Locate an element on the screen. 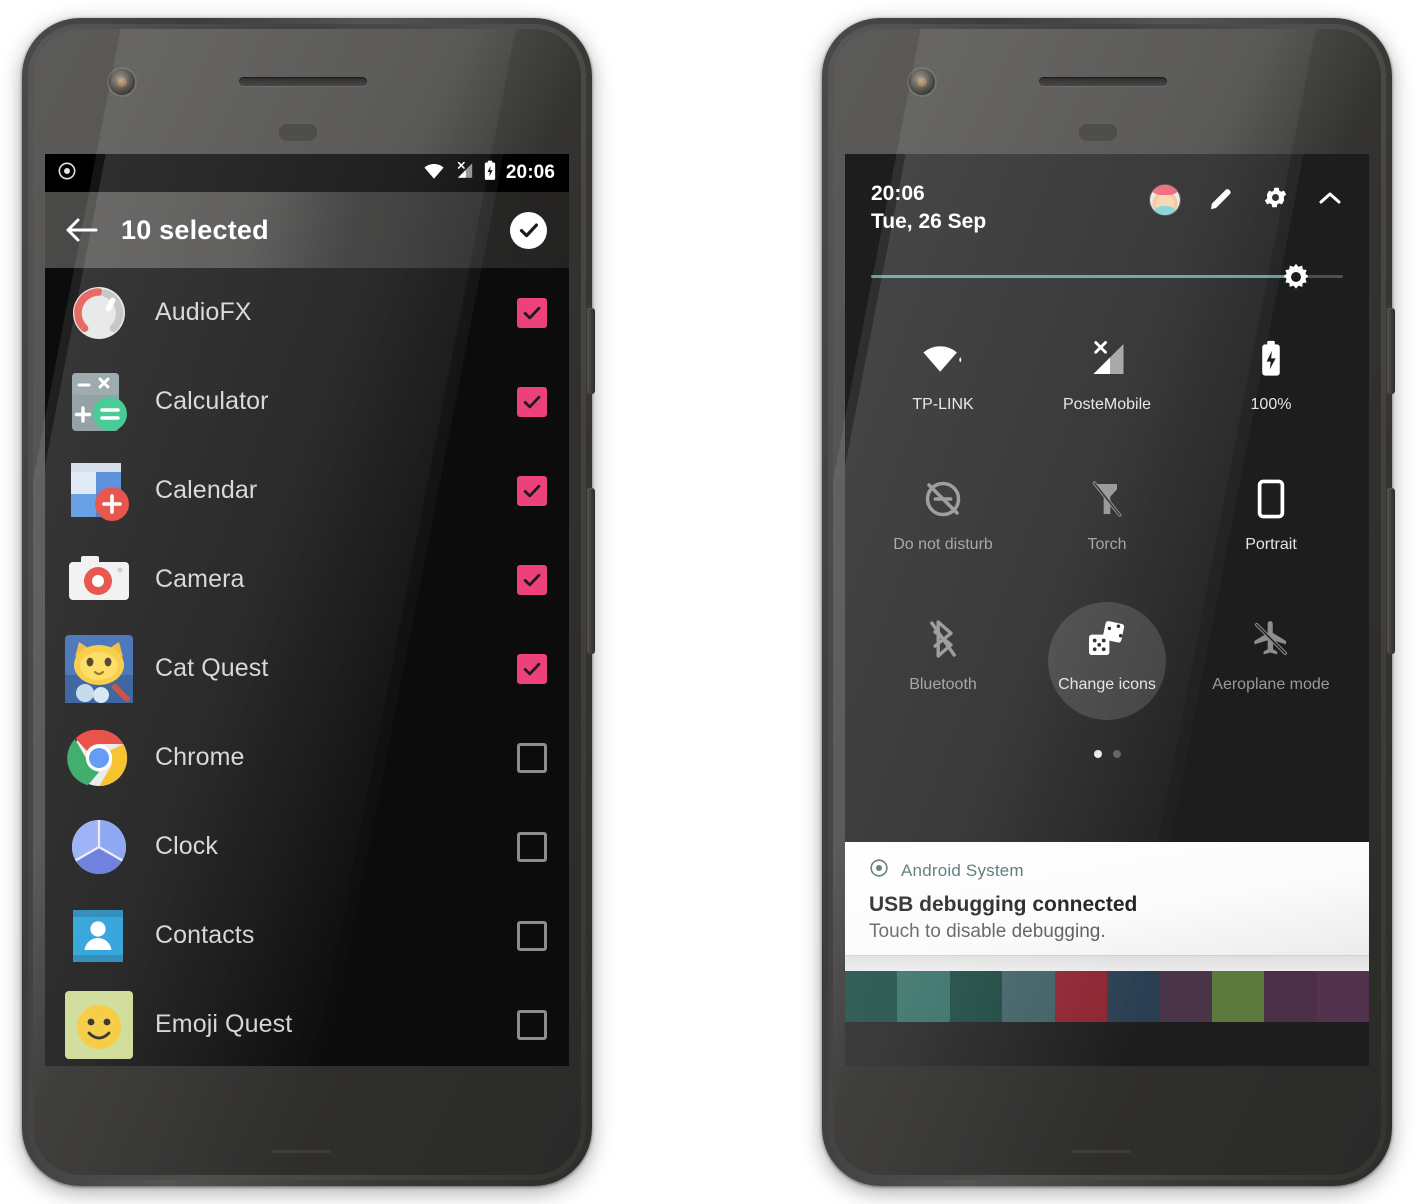 This screenshot has width=1418, height=1204. qs-tile-row: Do not disturb Torch Portrait is located at coordinates (1107, 530).